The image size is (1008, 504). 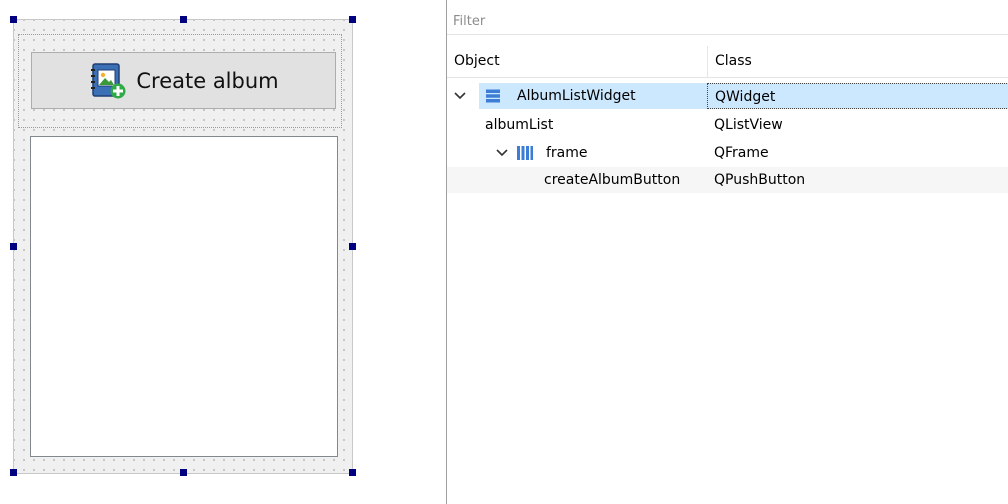 What do you see at coordinates (577, 61) in the screenshot?
I see `header-object: Object` at bounding box center [577, 61].